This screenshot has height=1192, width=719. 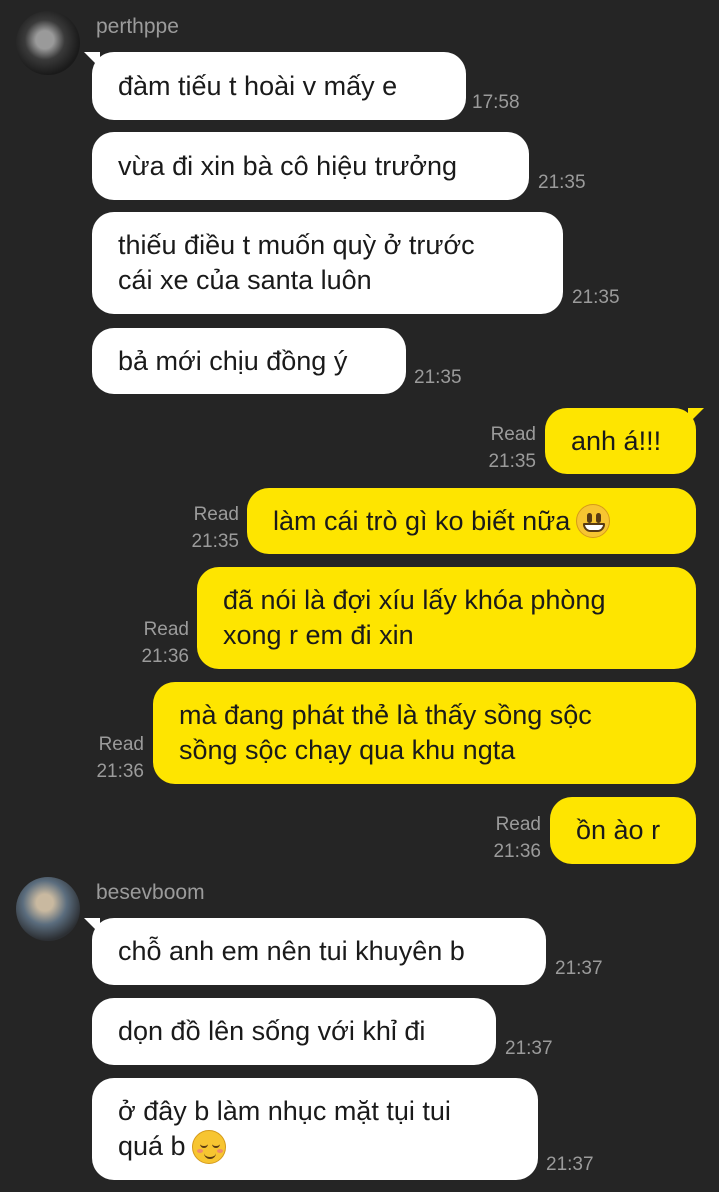 What do you see at coordinates (618, 830) in the screenshot?
I see `message-text: ồn ào r` at bounding box center [618, 830].